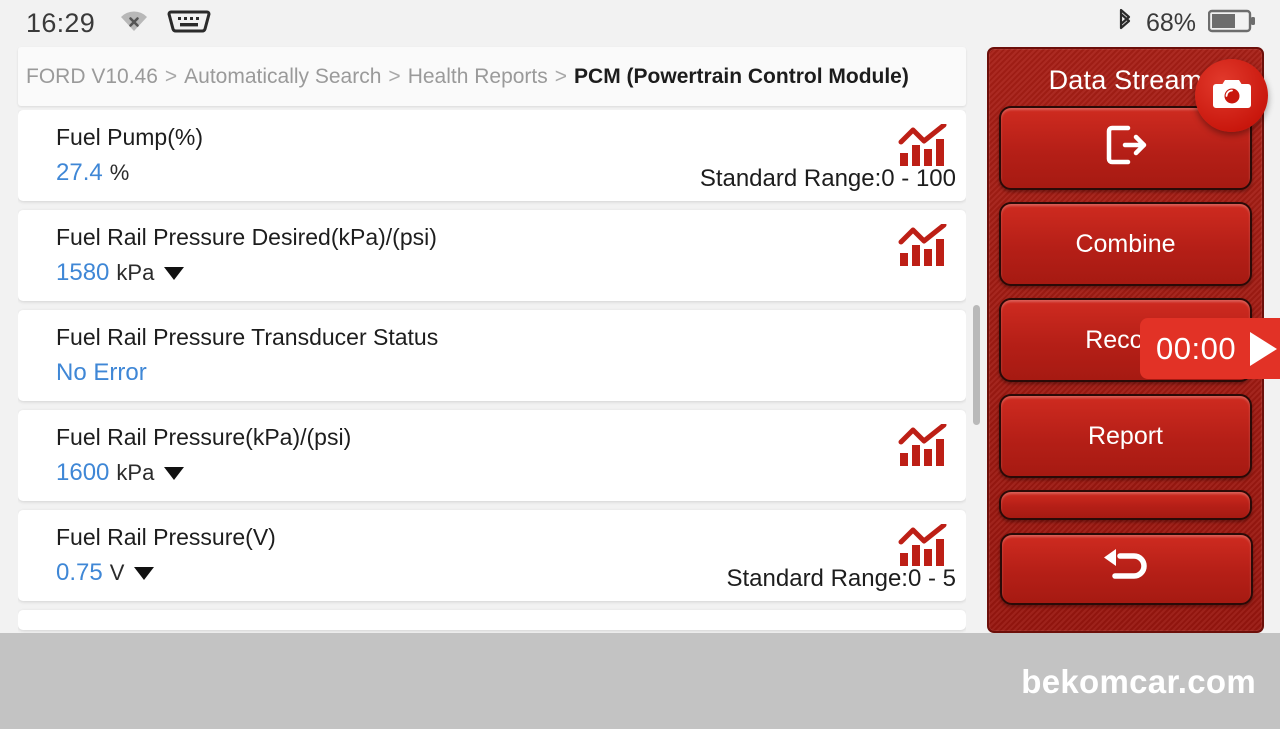 This screenshot has height=729, width=1280. I want to click on watermark: bekomcar.com, so click(1138, 681).